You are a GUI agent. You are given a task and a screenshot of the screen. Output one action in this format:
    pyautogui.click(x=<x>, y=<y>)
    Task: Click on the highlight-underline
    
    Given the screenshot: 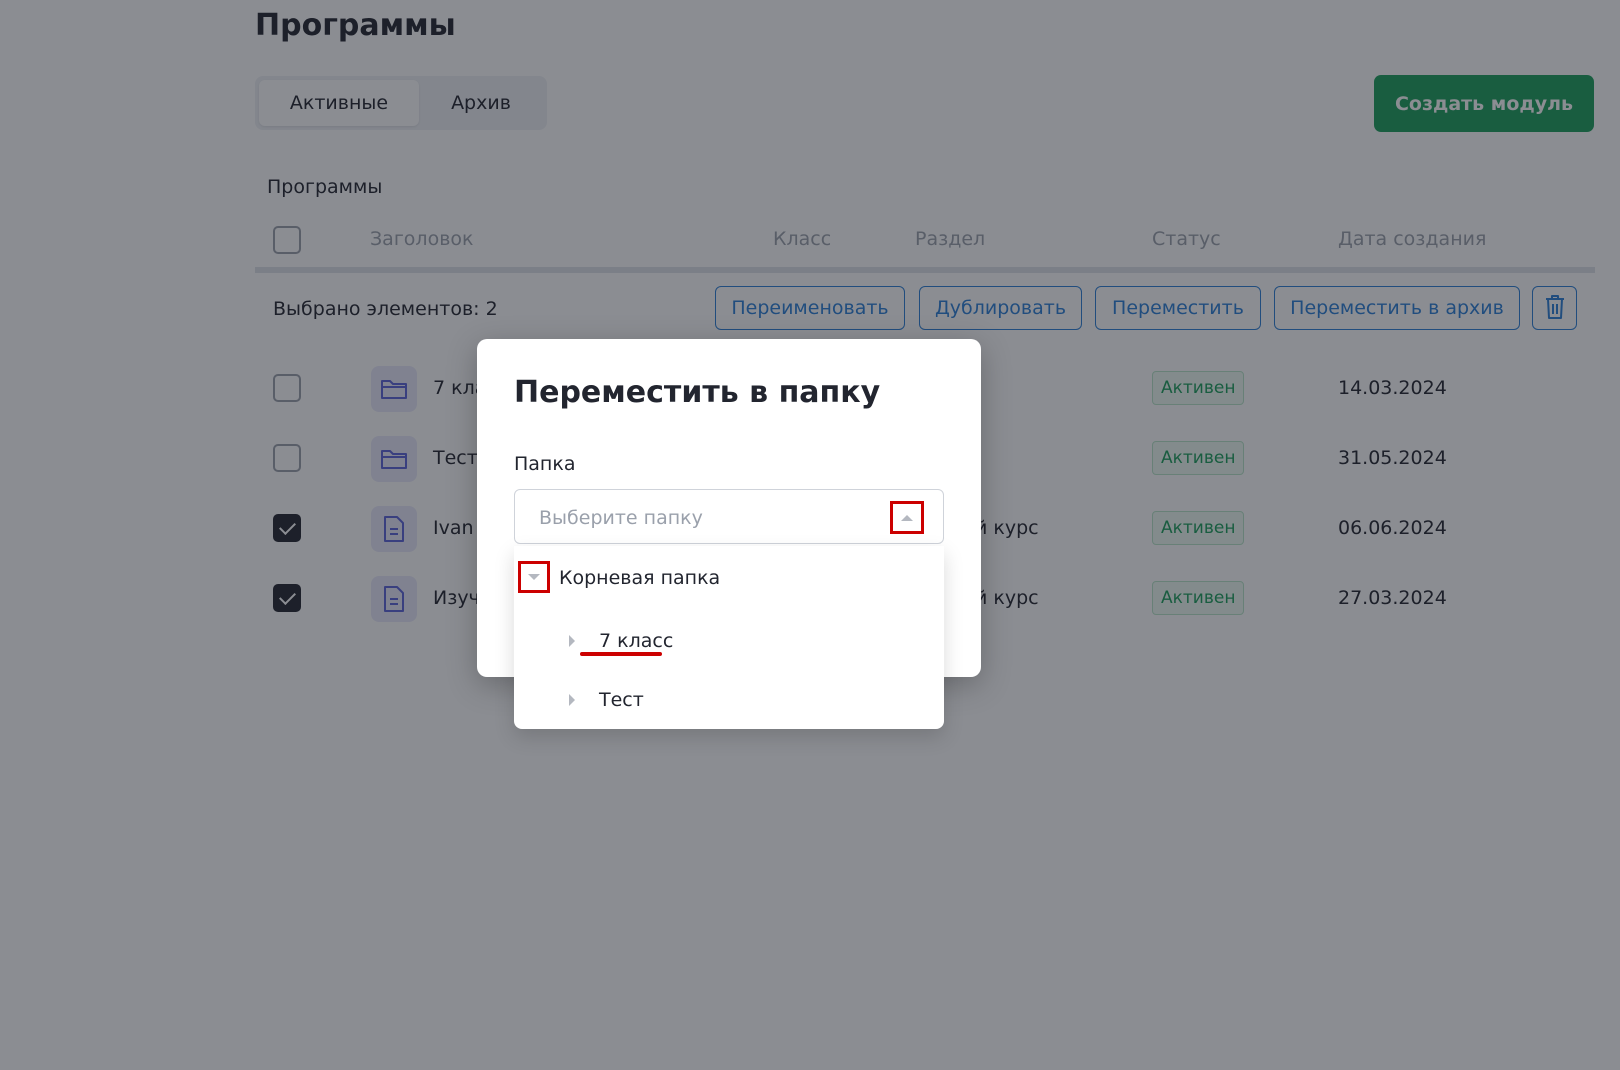 What is the action you would take?
    pyautogui.click(x=621, y=654)
    